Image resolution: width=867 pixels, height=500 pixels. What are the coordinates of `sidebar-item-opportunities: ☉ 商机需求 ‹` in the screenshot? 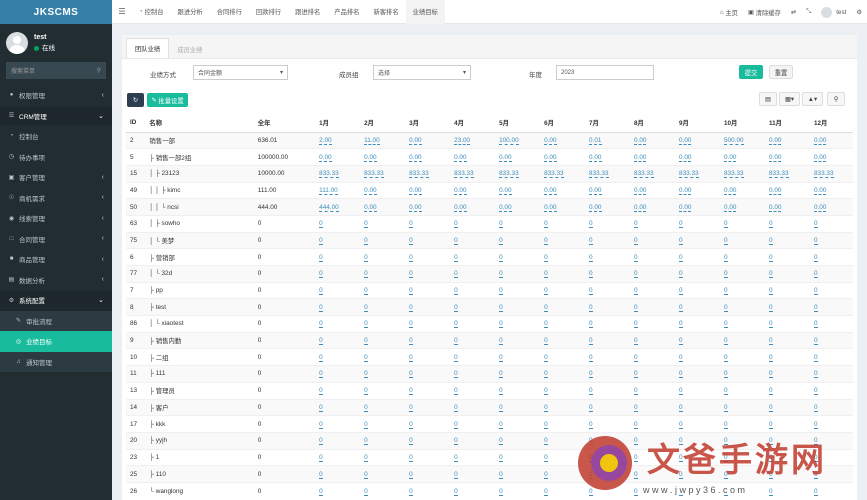 It's located at (56, 198).